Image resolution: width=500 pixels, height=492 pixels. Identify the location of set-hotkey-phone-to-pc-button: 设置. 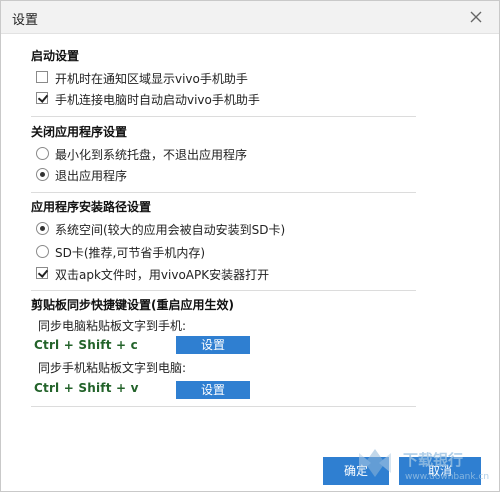
(213, 390).